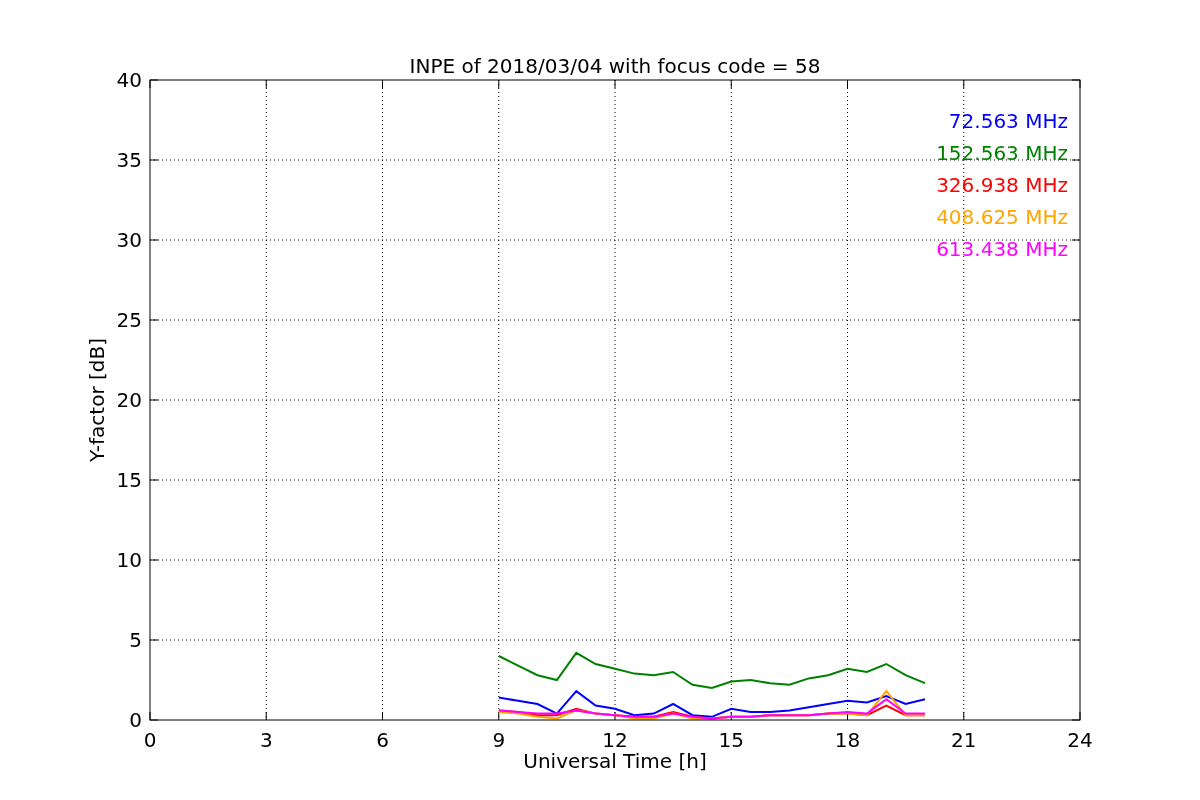 This screenshot has height=800, width=1200. Describe the element at coordinates (266, 740) in the screenshot. I see `x-tick-label: 3` at that location.